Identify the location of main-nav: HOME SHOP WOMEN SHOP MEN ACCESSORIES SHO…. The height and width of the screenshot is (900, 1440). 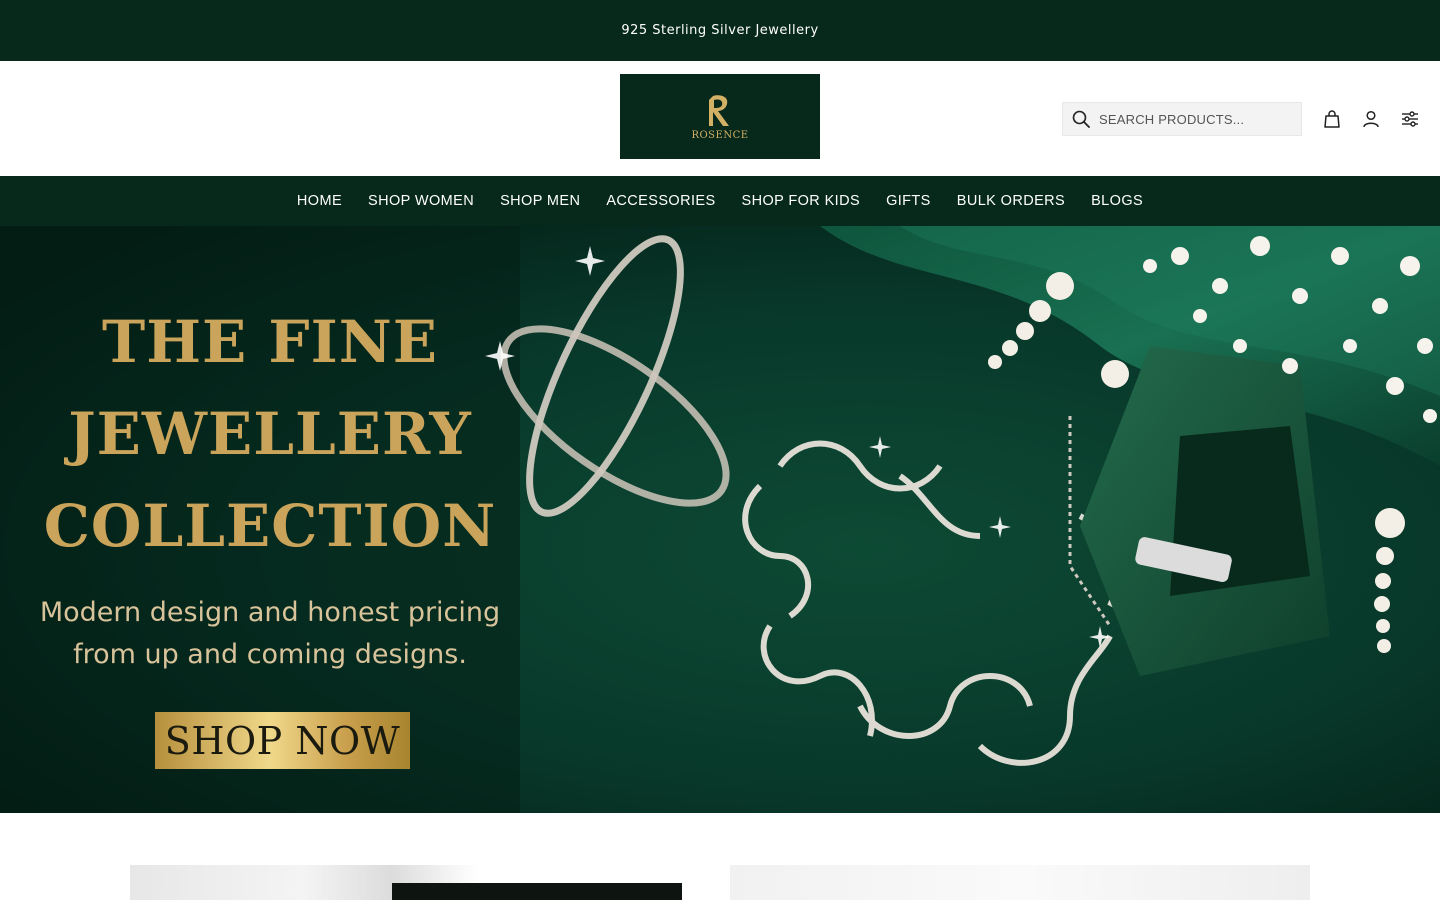
(720, 201).